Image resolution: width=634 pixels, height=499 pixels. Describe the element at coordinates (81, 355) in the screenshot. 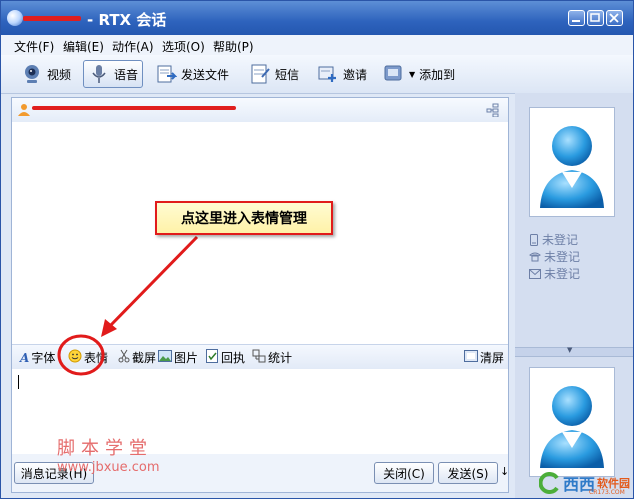

I see `highlight-circle` at that location.